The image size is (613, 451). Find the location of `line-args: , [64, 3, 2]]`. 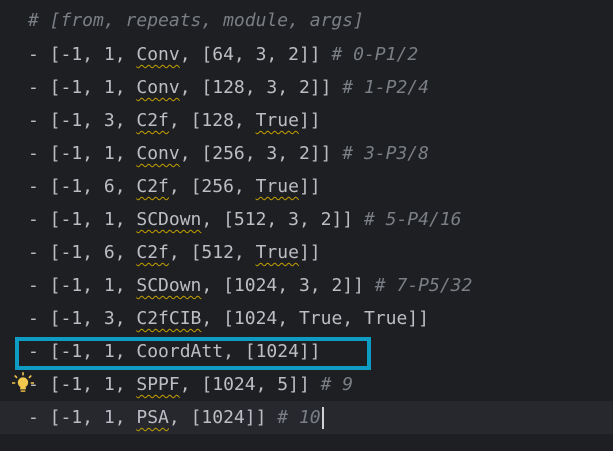

line-args: , [64, 3, 2]] is located at coordinates (250, 54).